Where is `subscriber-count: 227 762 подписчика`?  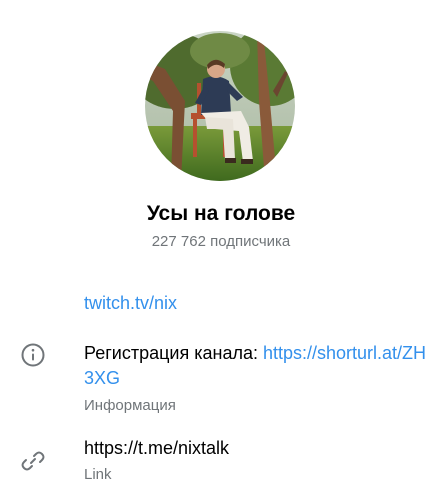
subscriber-count: 227 762 подписчика is located at coordinates (221, 241).